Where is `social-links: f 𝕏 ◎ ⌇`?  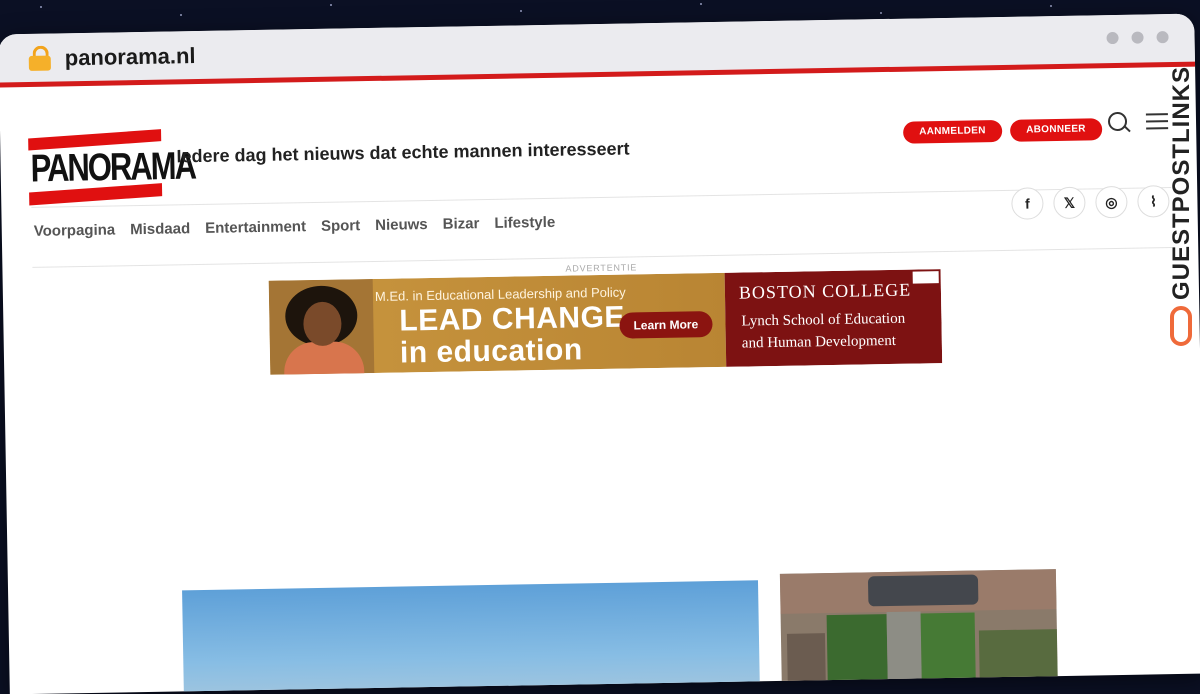 social-links: f 𝕏 ◎ ⌇ is located at coordinates (1090, 202).